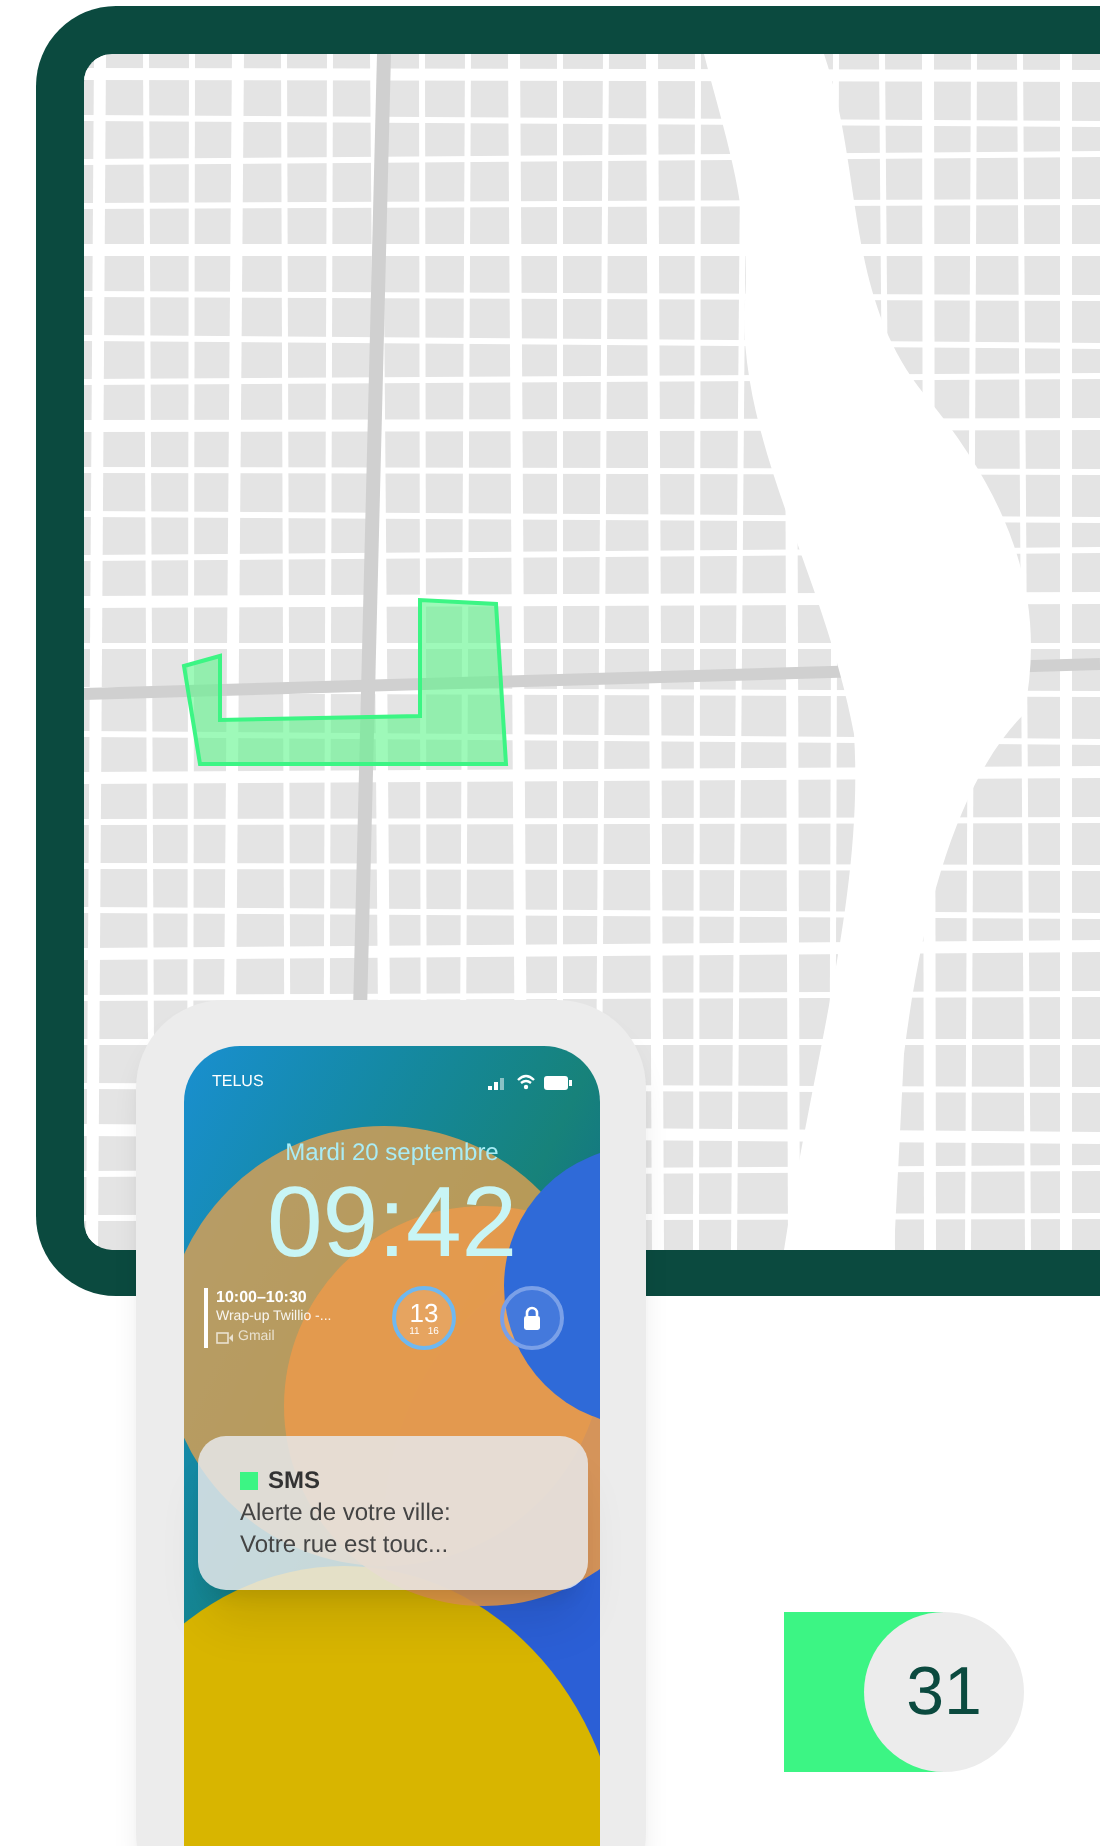 This screenshot has height=1846, width=1100. I want to click on event-time: 10:00–10:30, so click(262, 1298).